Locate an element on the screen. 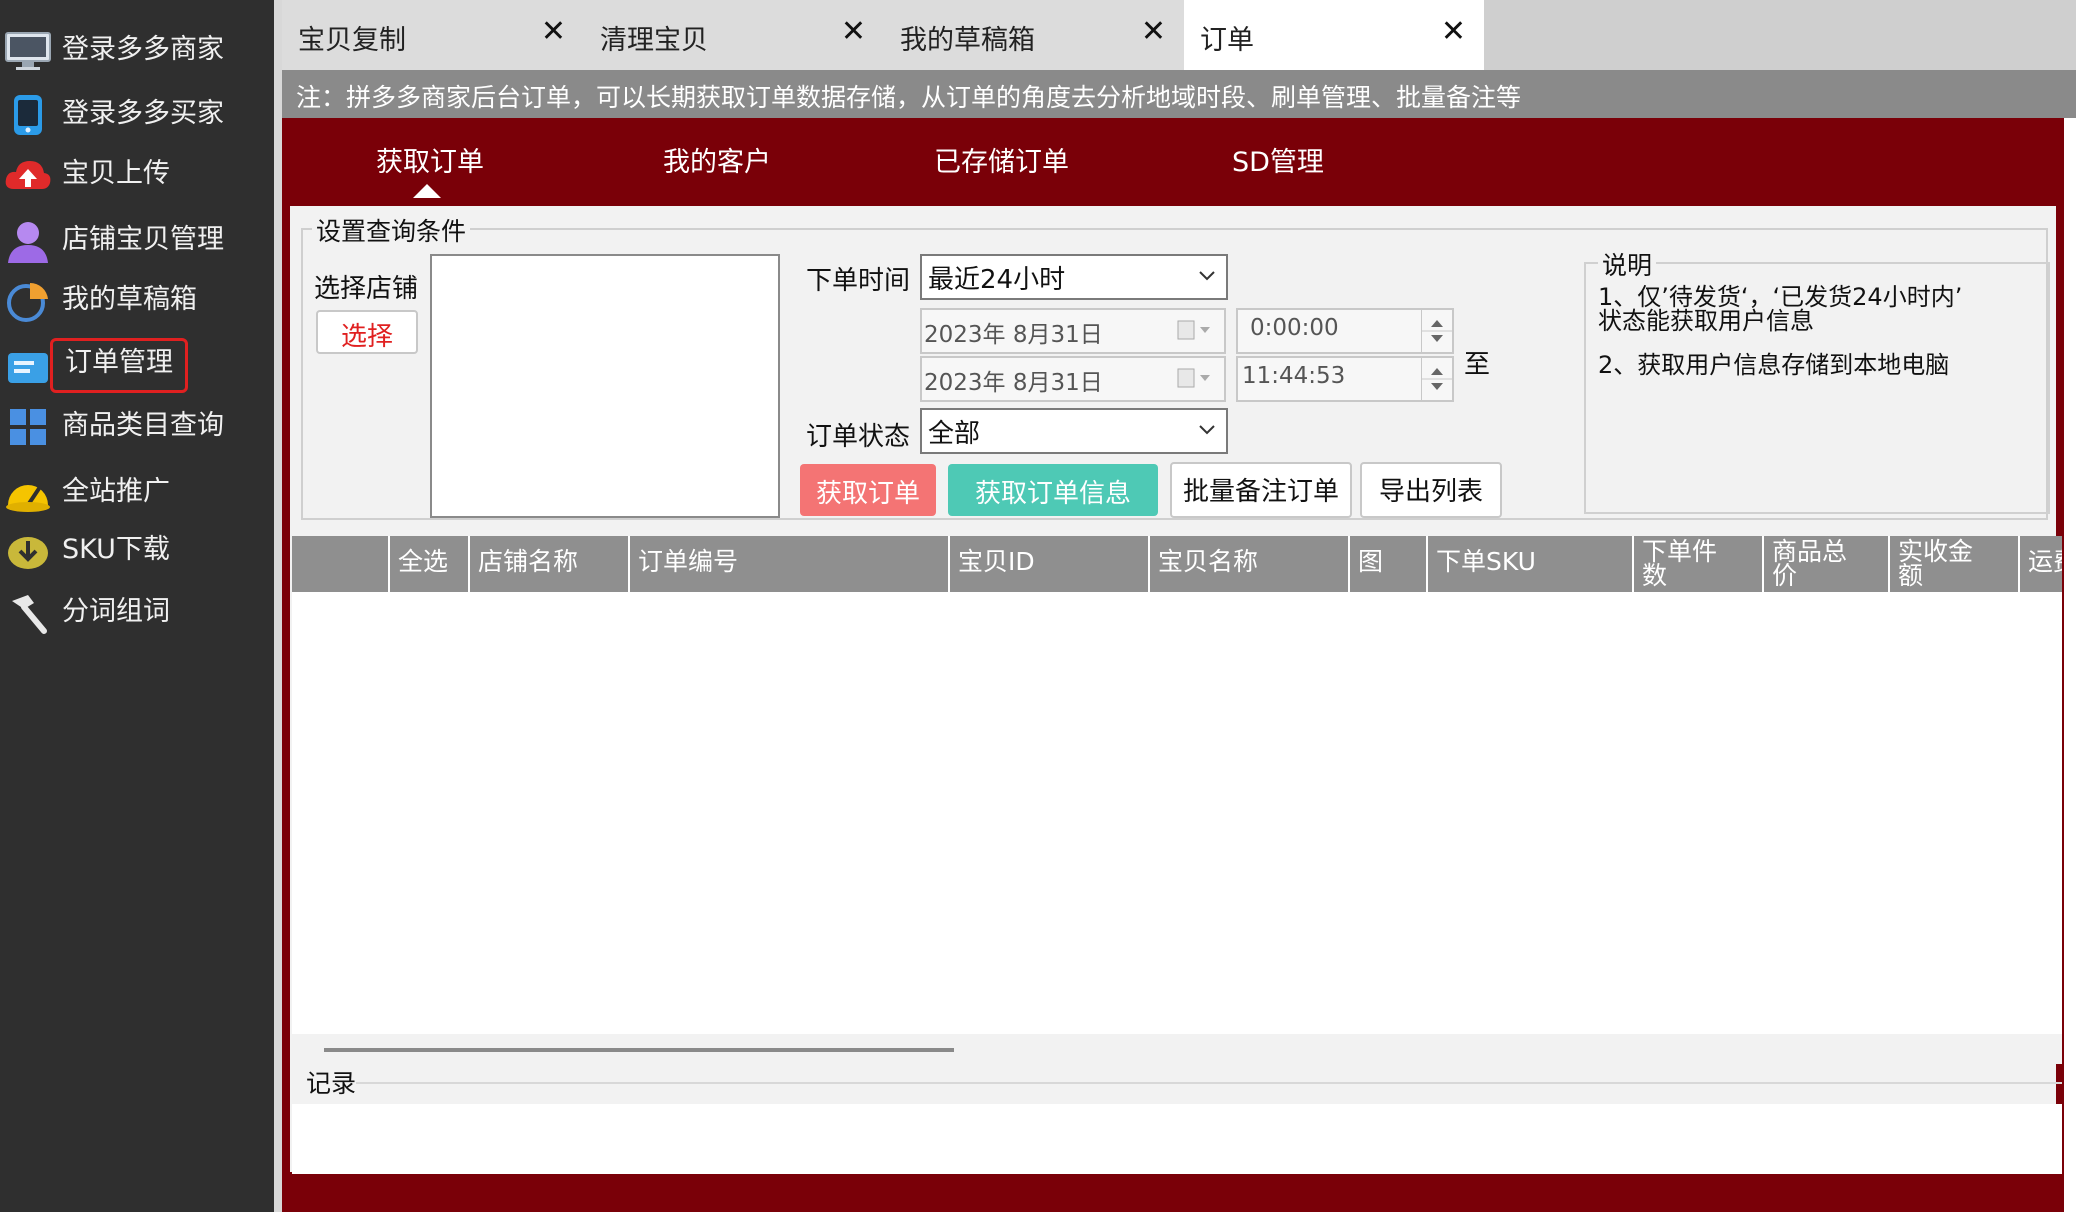 The image size is (2076, 1212). column-header-label: 运费 is located at coordinates (2045, 561).